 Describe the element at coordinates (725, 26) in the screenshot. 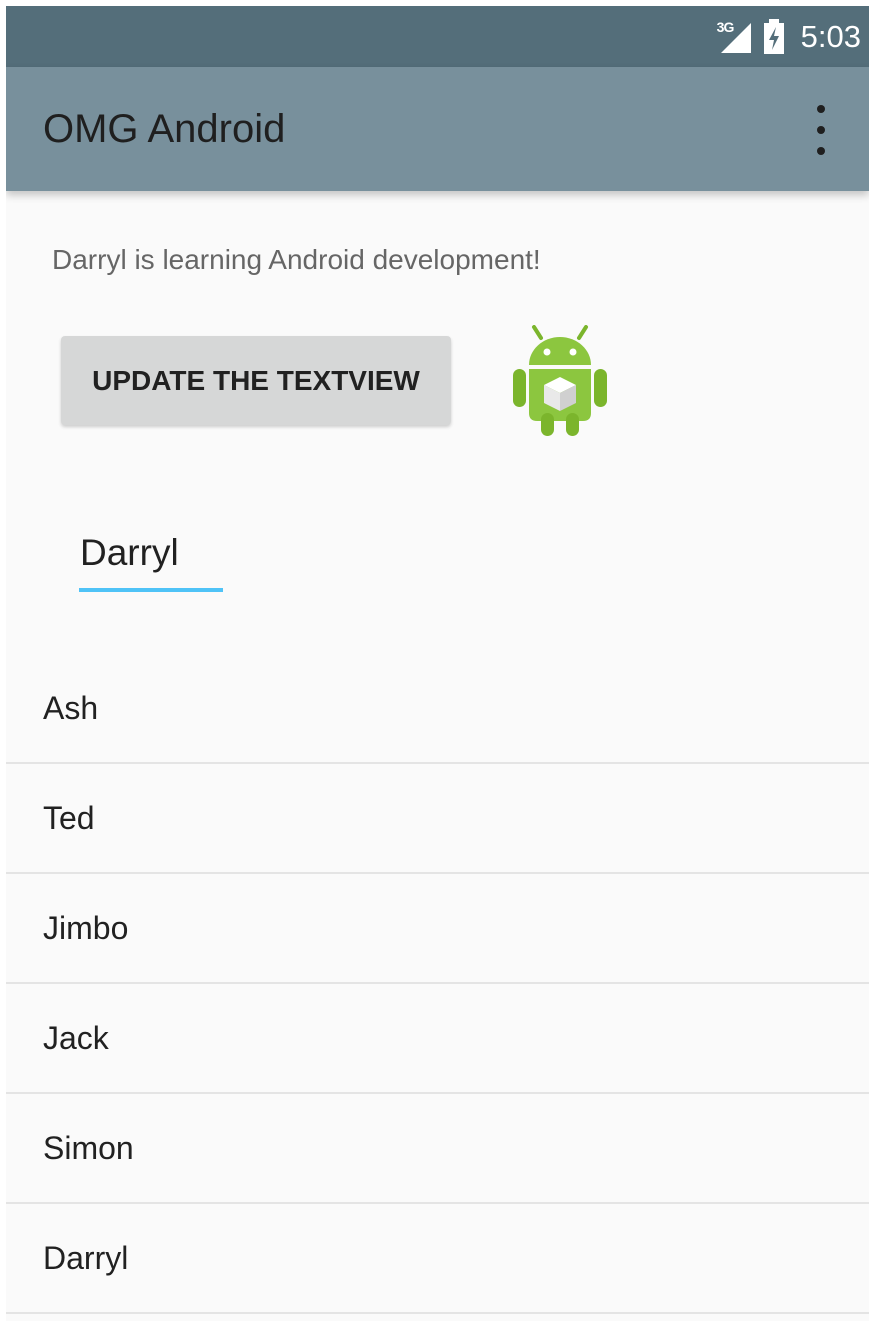

I see `network-type-label: 3G` at that location.